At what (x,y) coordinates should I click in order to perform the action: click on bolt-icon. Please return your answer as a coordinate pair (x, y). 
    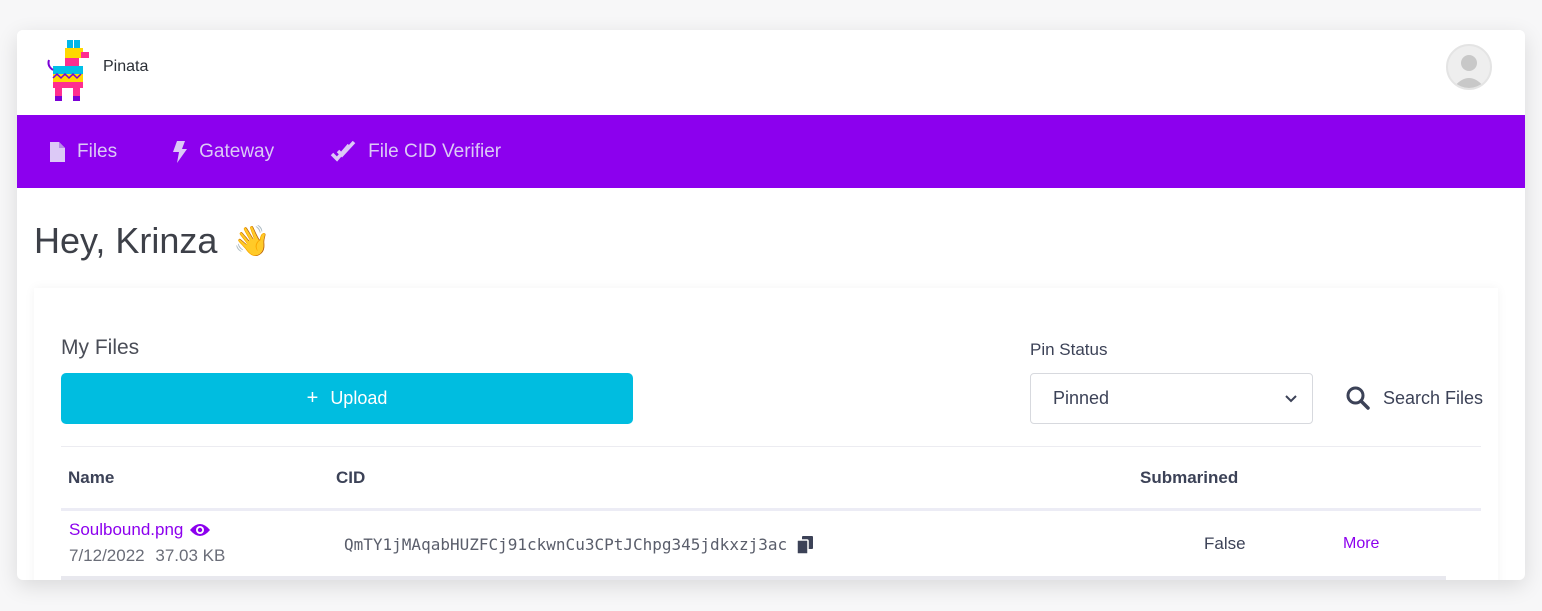
    Looking at the image, I should click on (180, 151).